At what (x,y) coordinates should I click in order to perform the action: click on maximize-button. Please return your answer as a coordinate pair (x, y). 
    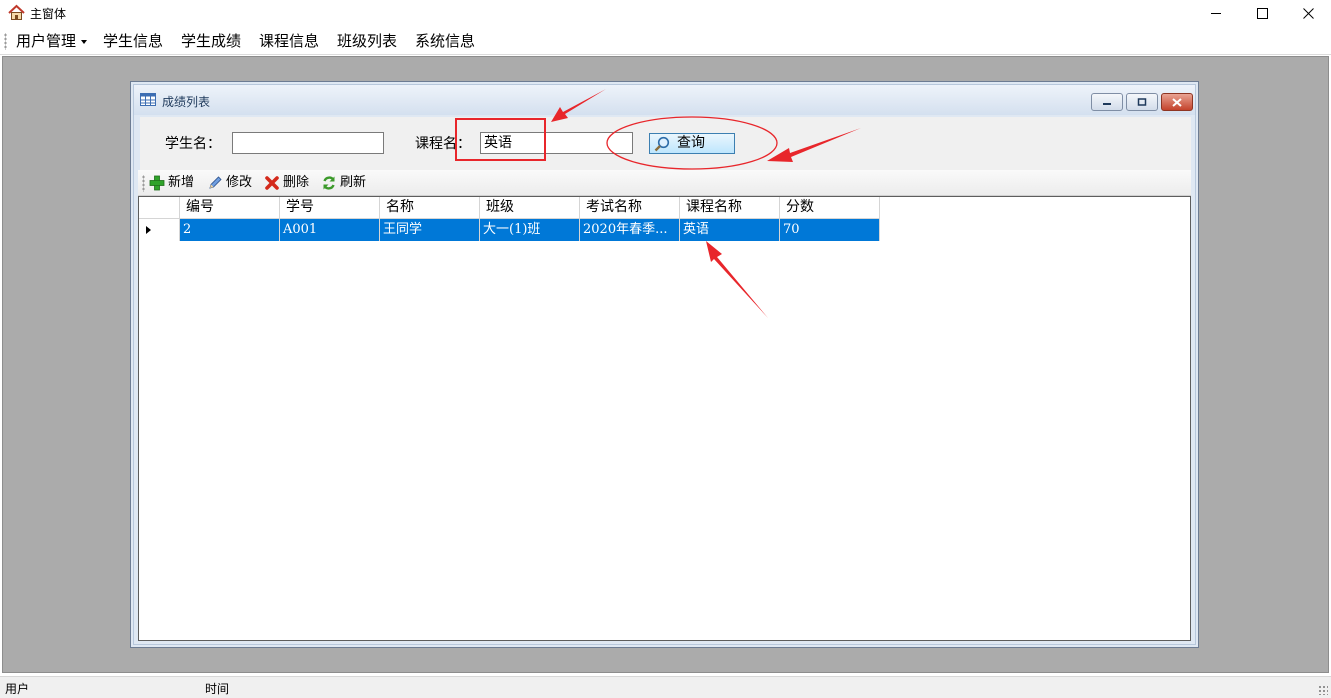
    Looking at the image, I should click on (1262, 13).